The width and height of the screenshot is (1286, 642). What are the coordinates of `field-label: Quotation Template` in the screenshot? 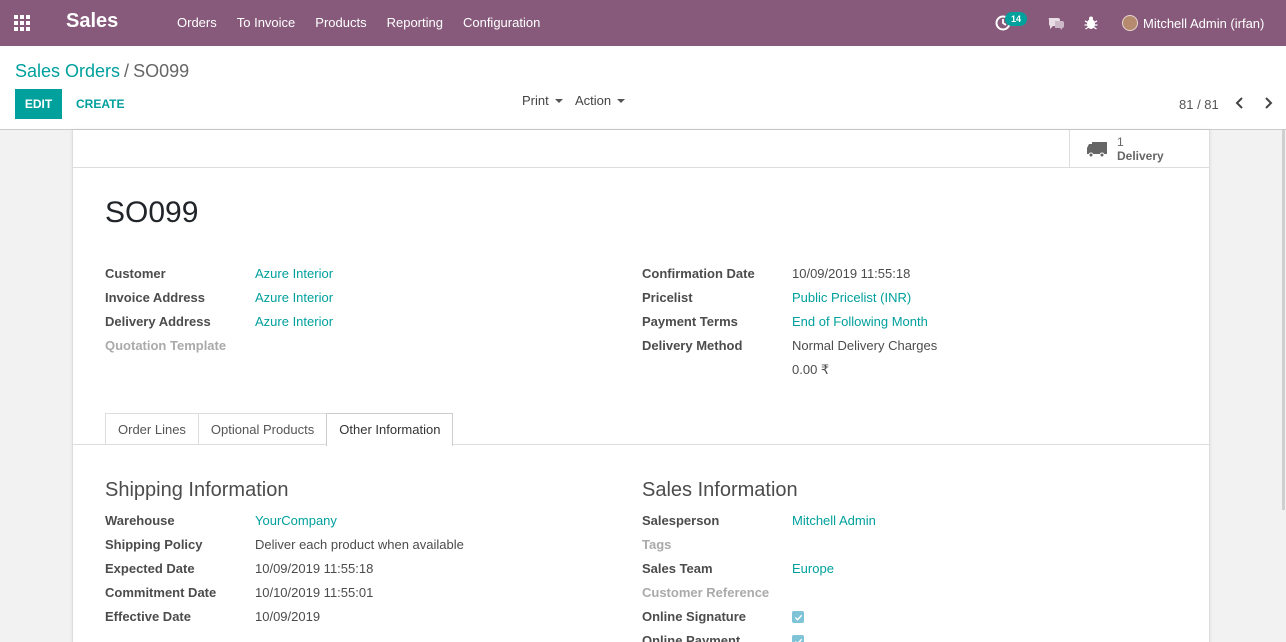 It's located at (166, 345).